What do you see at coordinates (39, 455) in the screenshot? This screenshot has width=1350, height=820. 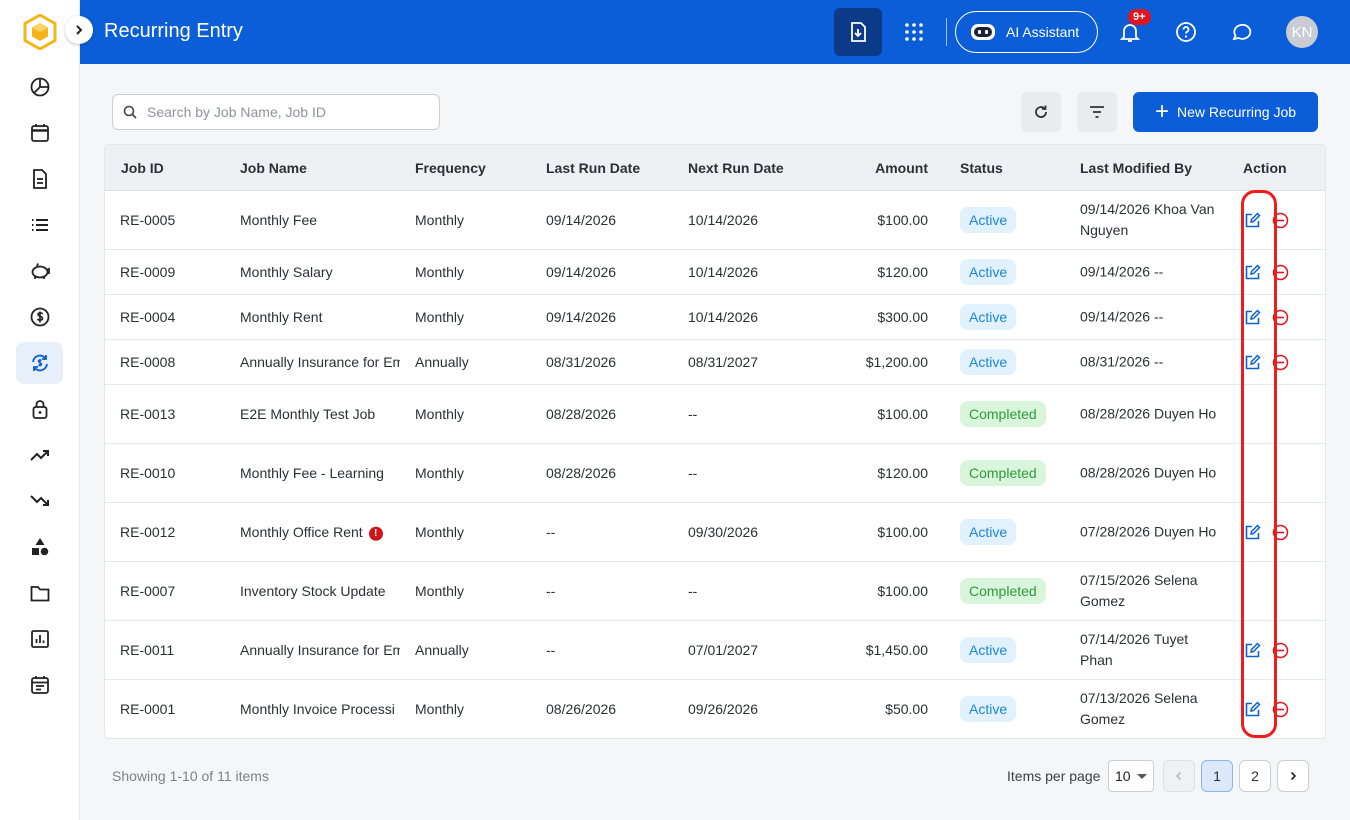 I see `sidebar-item-trend-up` at bounding box center [39, 455].